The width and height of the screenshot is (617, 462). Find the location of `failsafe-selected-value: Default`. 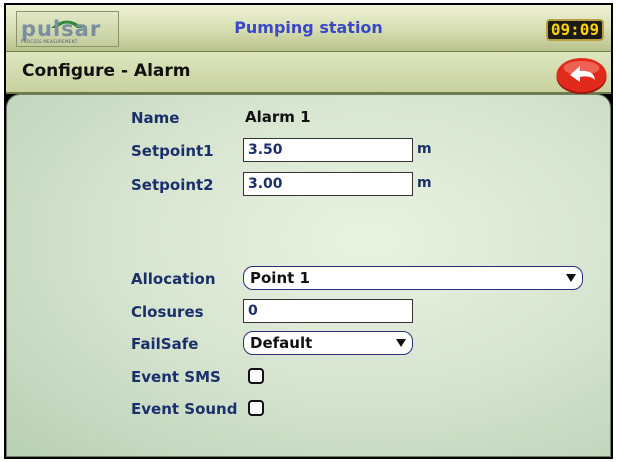

failsafe-selected-value: Default is located at coordinates (281, 343).